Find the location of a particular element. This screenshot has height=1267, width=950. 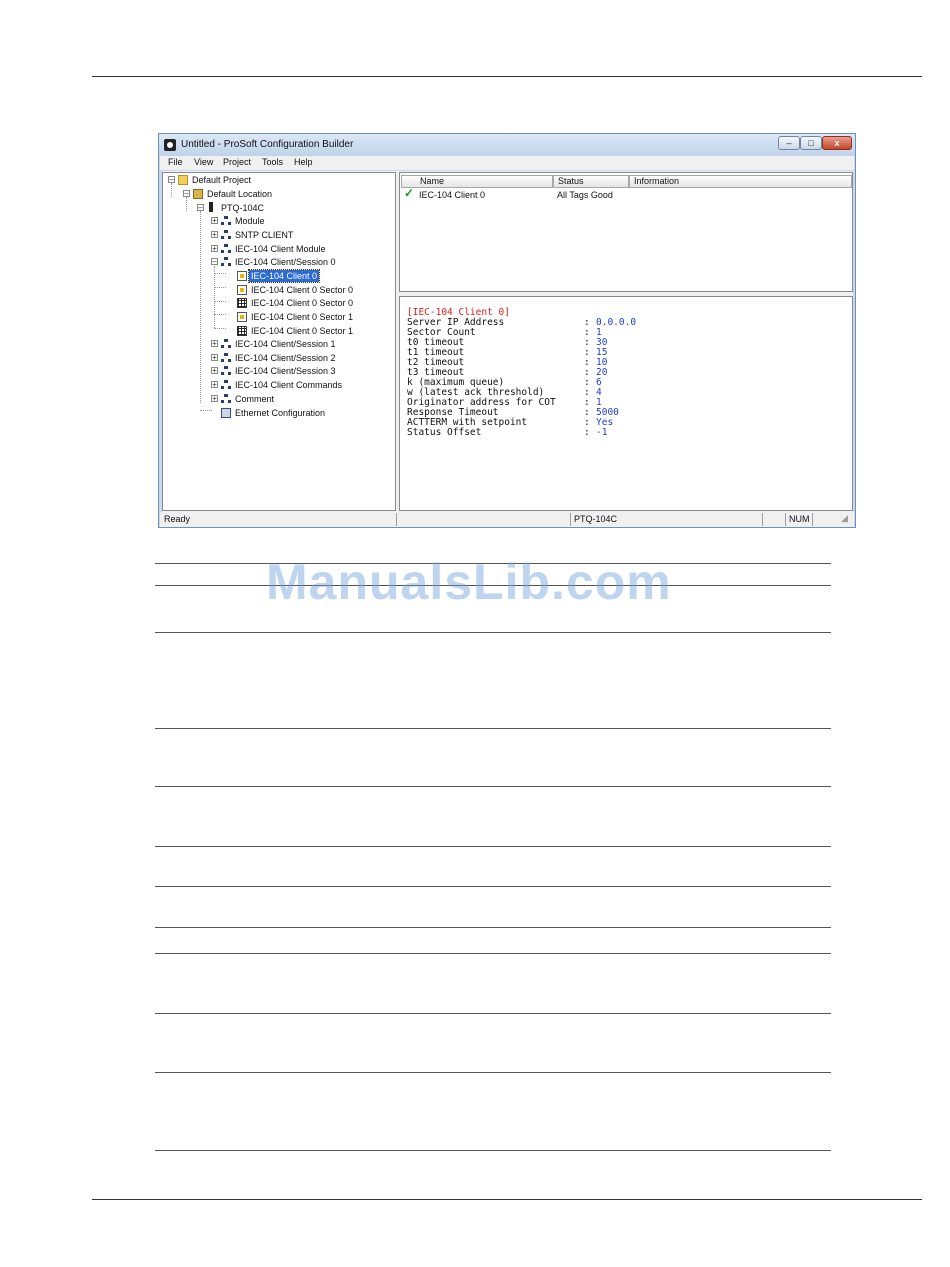

menu-file: File is located at coordinates (175, 162).